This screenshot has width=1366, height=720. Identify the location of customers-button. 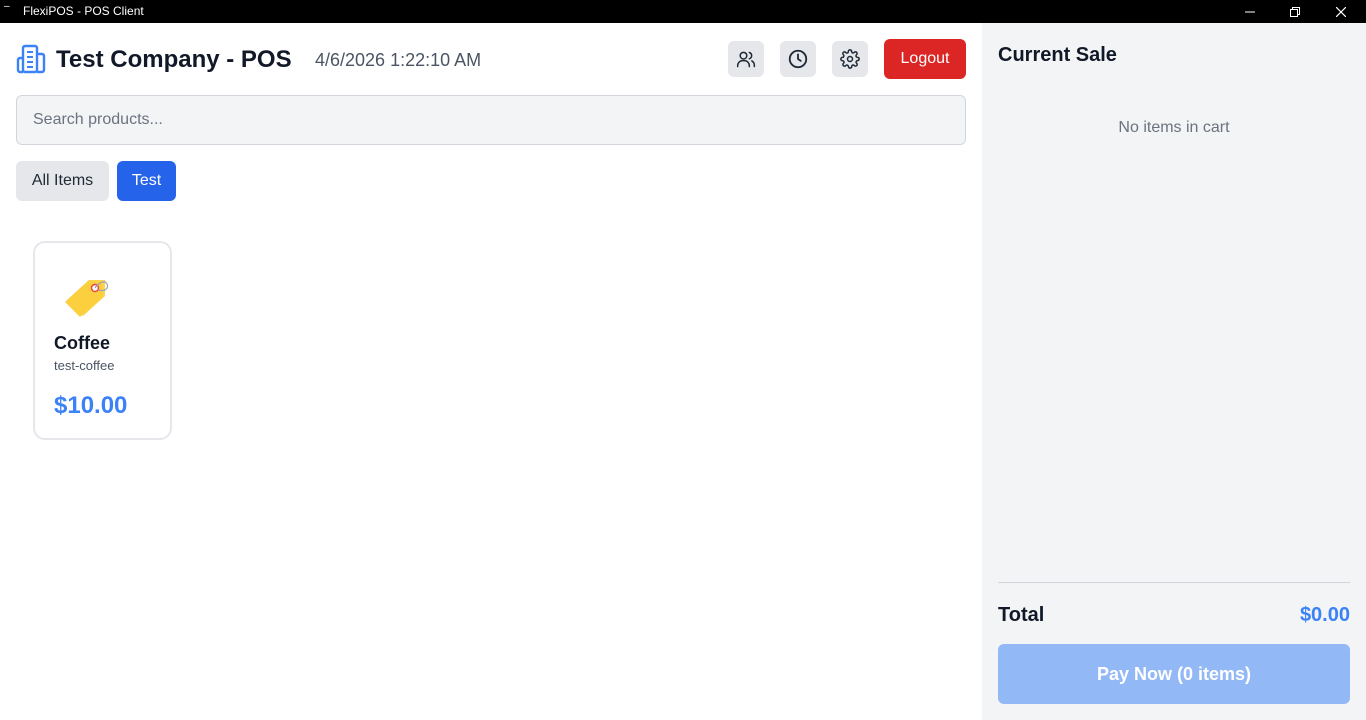
(746, 59).